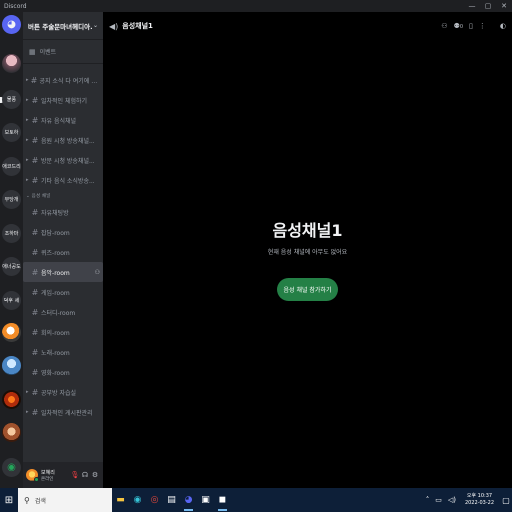 The image size is (512, 512). I want to click on notifications-icon: ▢, so click(506, 500).